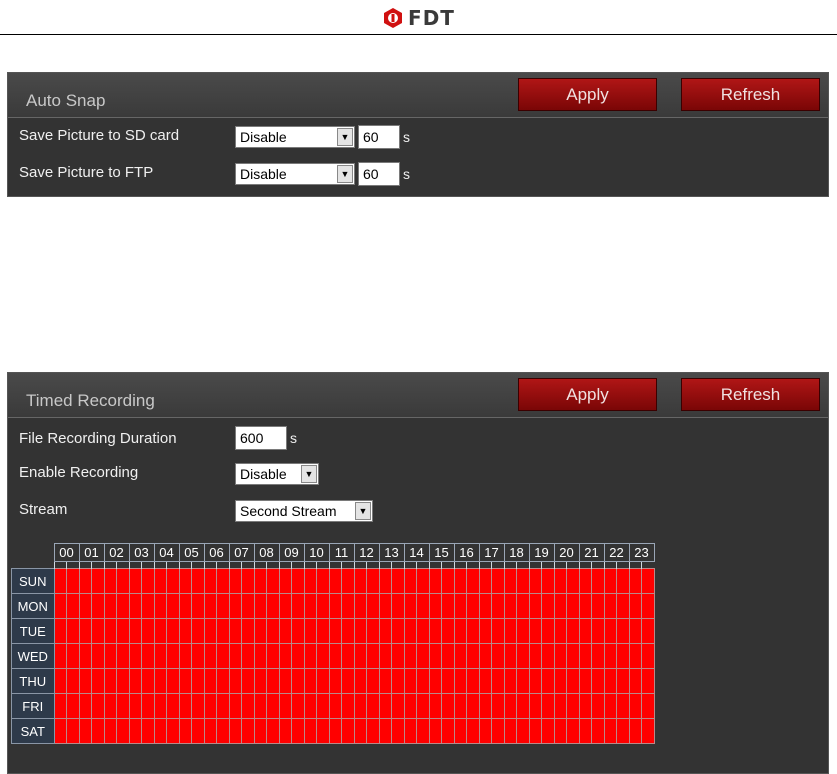  Describe the element at coordinates (304, 511) in the screenshot. I see `stream-select: Second Stream ▼` at that location.